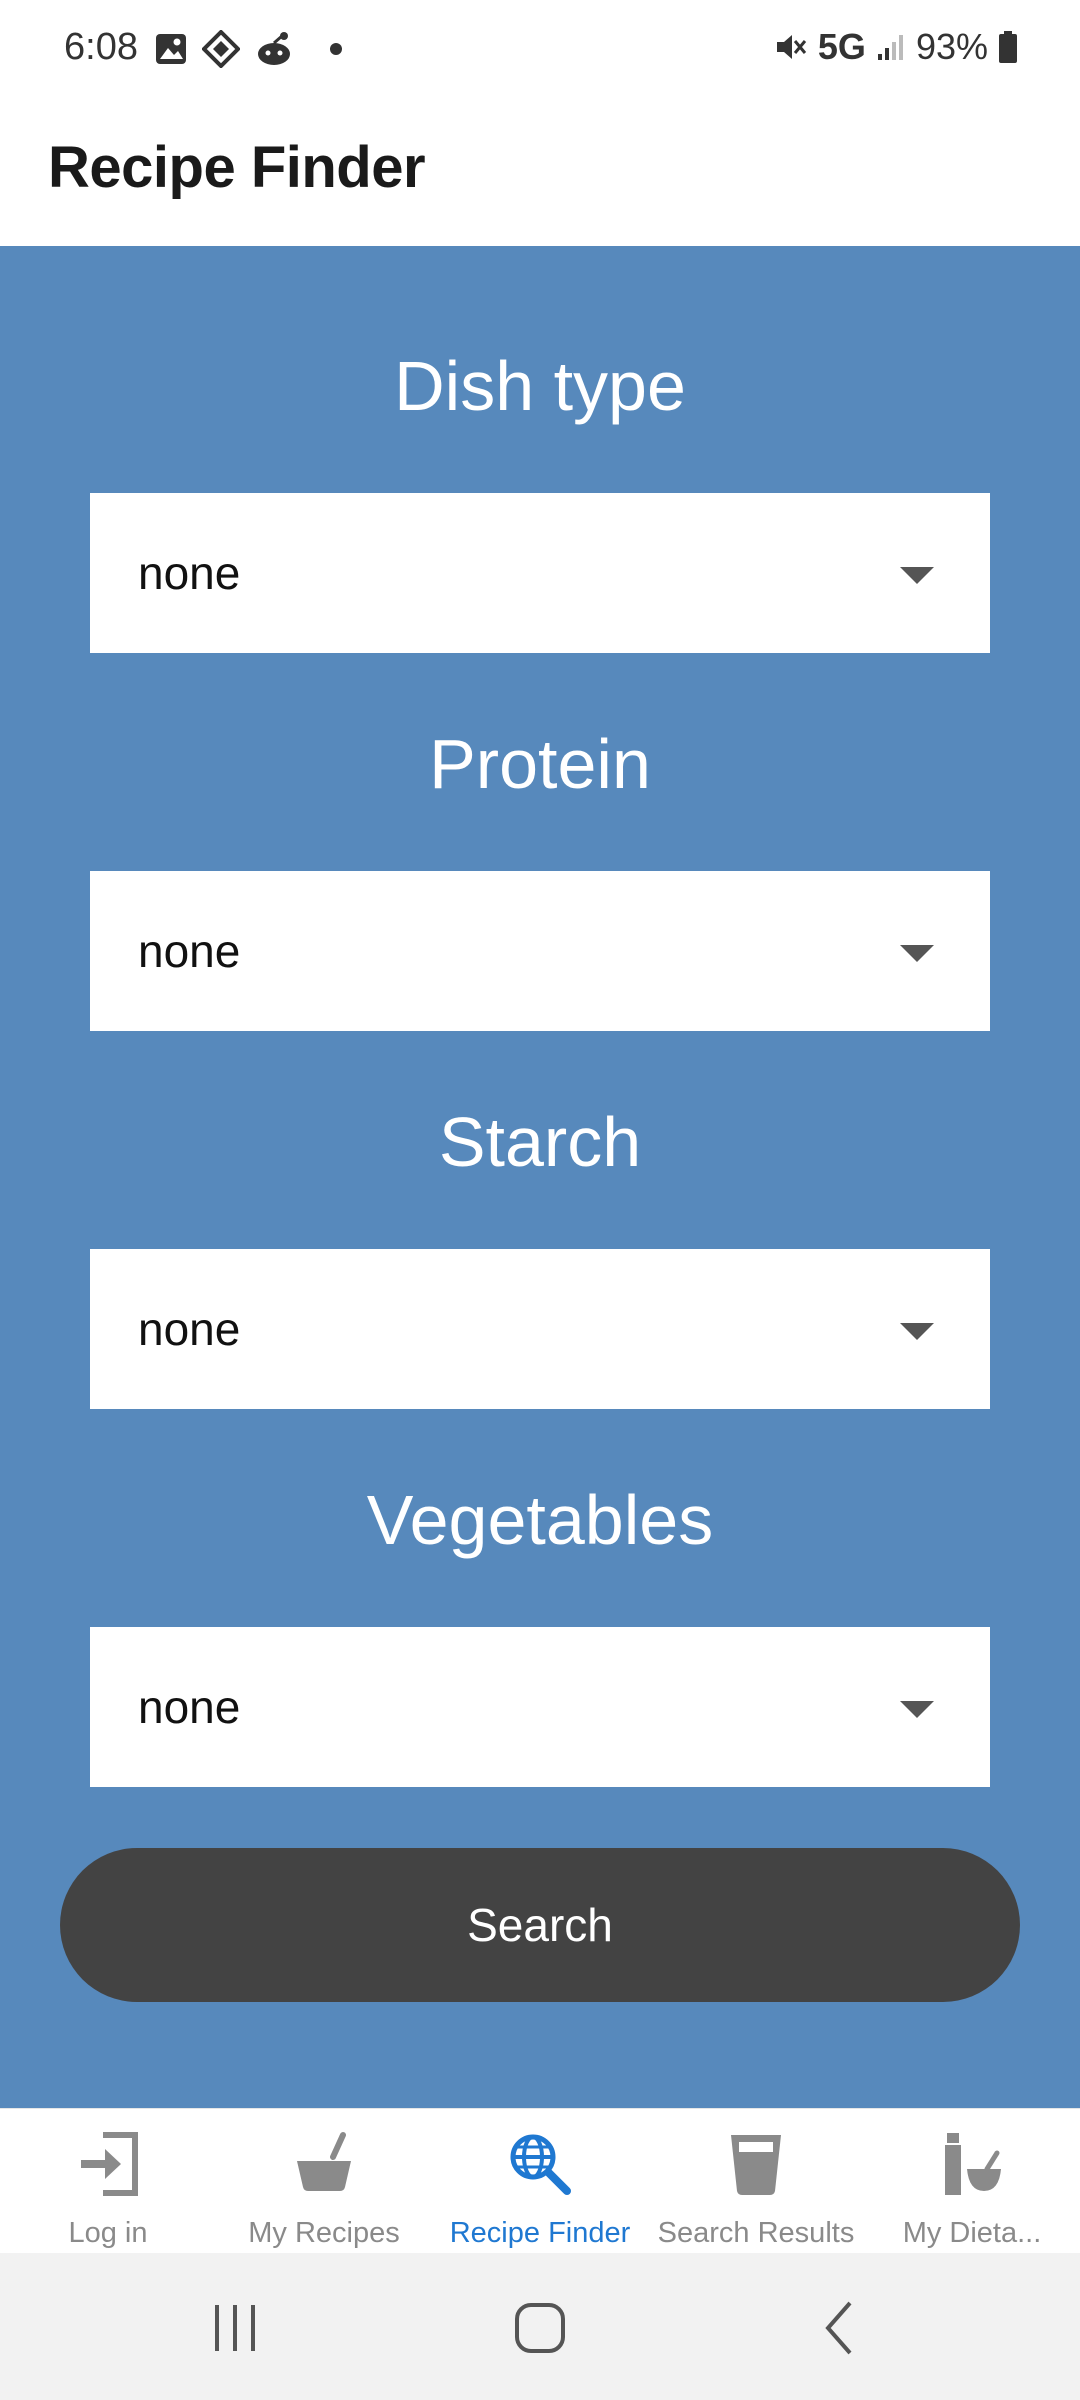 This screenshot has height=2400, width=1080. Describe the element at coordinates (540, 573) in the screenshot. I see `dish-type-select: none` at that location.